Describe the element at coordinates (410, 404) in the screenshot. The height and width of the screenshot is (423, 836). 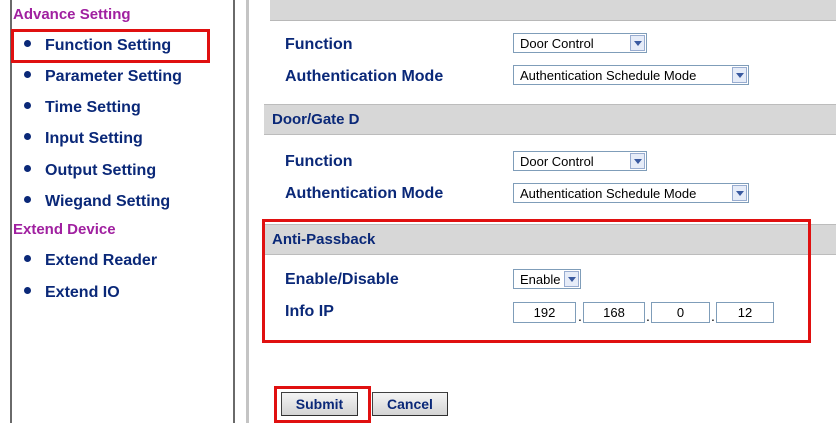
I see `cancel-button: Cancel` at that location.